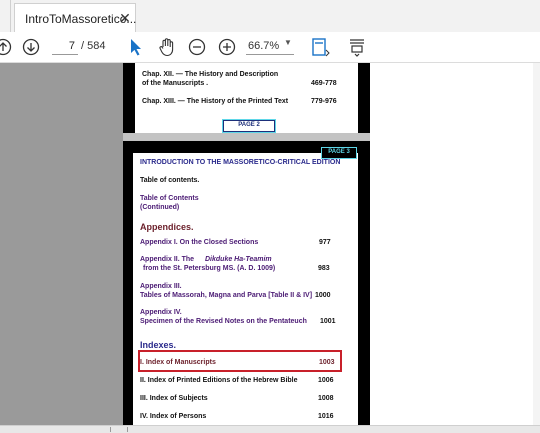 Image resolution: width=540 pixels, height=433 pixels. I want to click on indexes-heading: Indexes., so click(158, 345).